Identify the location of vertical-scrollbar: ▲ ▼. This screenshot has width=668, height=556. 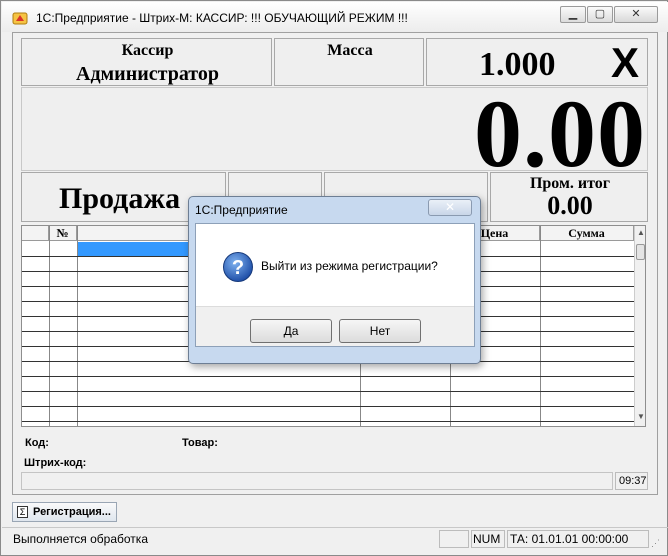
(639, 326).